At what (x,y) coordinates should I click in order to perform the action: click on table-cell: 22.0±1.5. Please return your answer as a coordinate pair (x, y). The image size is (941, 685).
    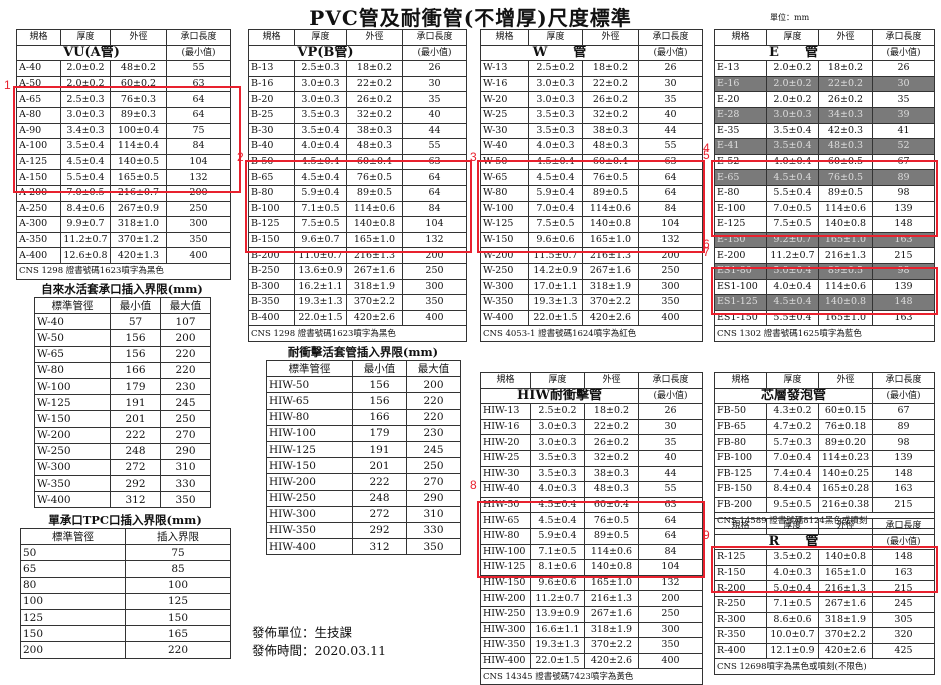
    Looking at the image, I should click on (557, 661).